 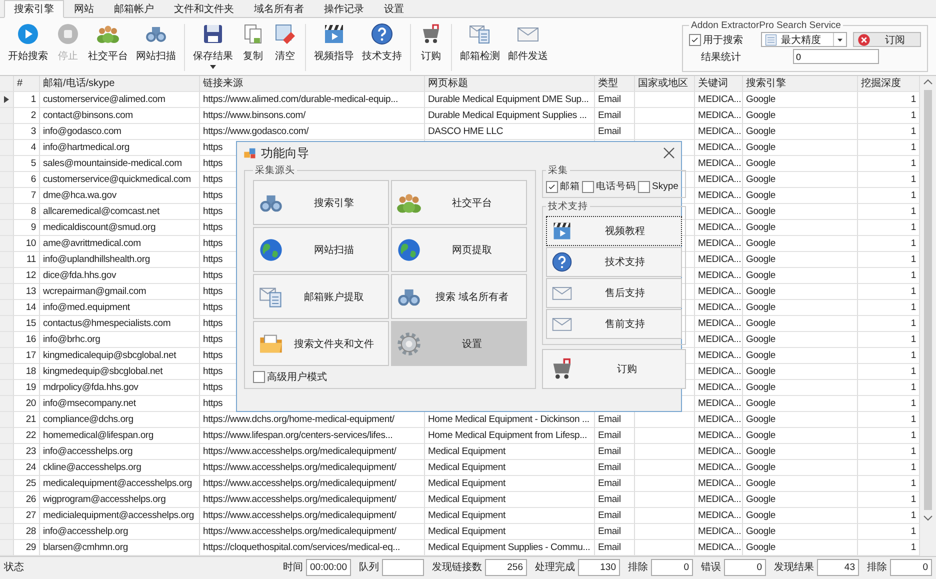 What do you see at coordinates (279, 9) in the screenshot?
I see `tab: 域名所有者` at bounding box center [279, 9].